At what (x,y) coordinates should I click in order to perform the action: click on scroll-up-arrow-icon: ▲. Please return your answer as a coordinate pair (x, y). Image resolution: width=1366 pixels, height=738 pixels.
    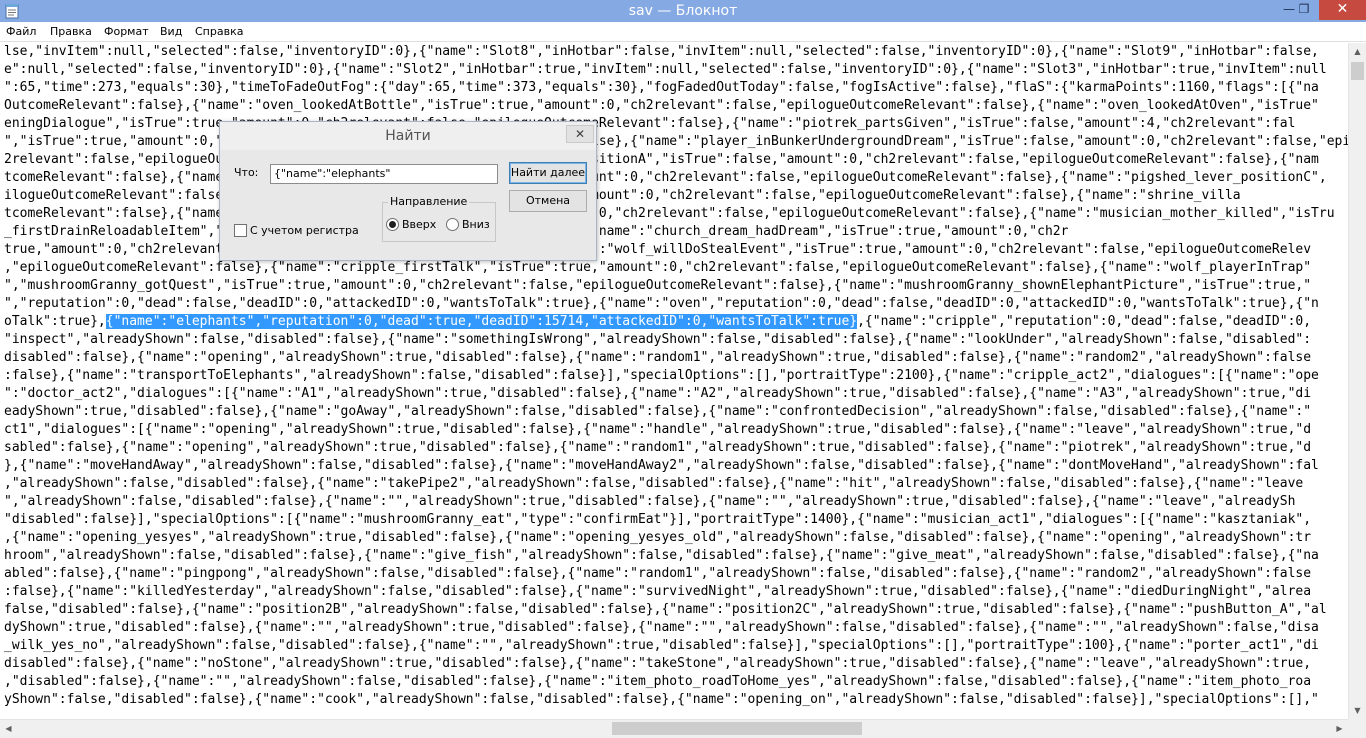
    Looking at the image, I should click on (1357, 51).